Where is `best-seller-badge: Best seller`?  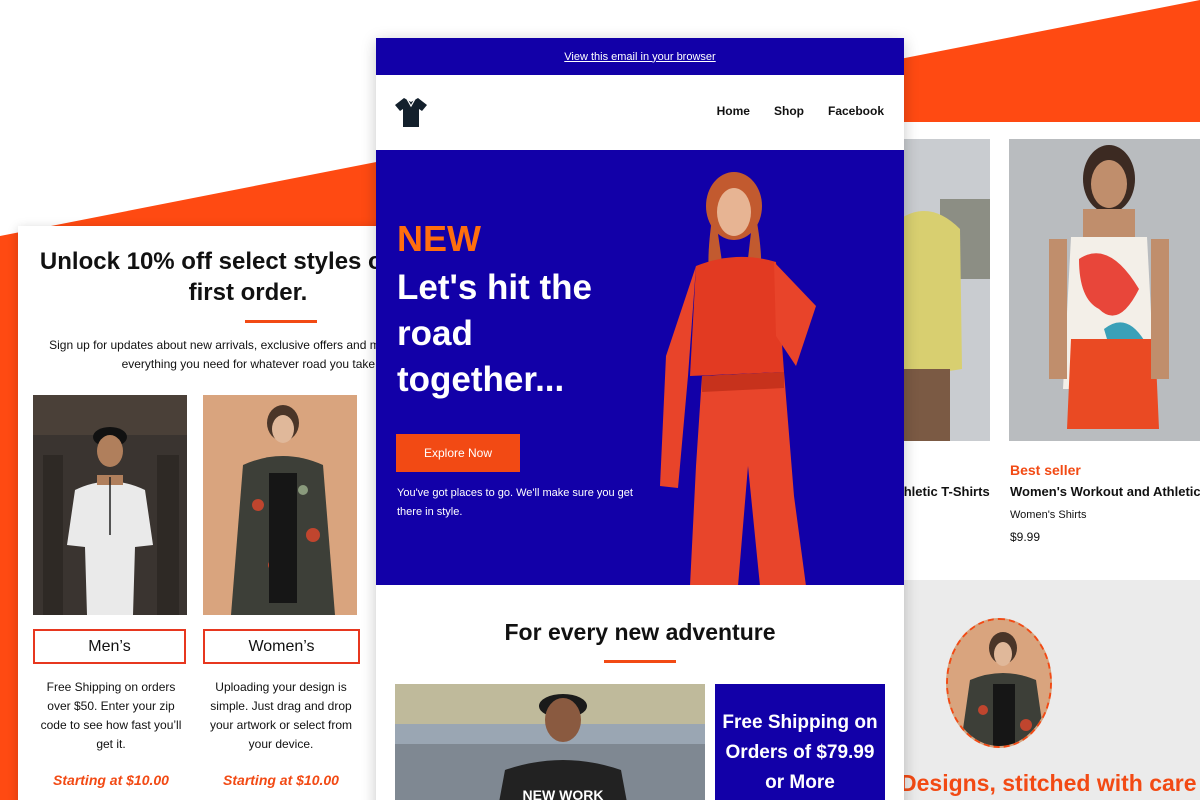
best-seller-badge: Best seller is located at coordinates (1045, 470).